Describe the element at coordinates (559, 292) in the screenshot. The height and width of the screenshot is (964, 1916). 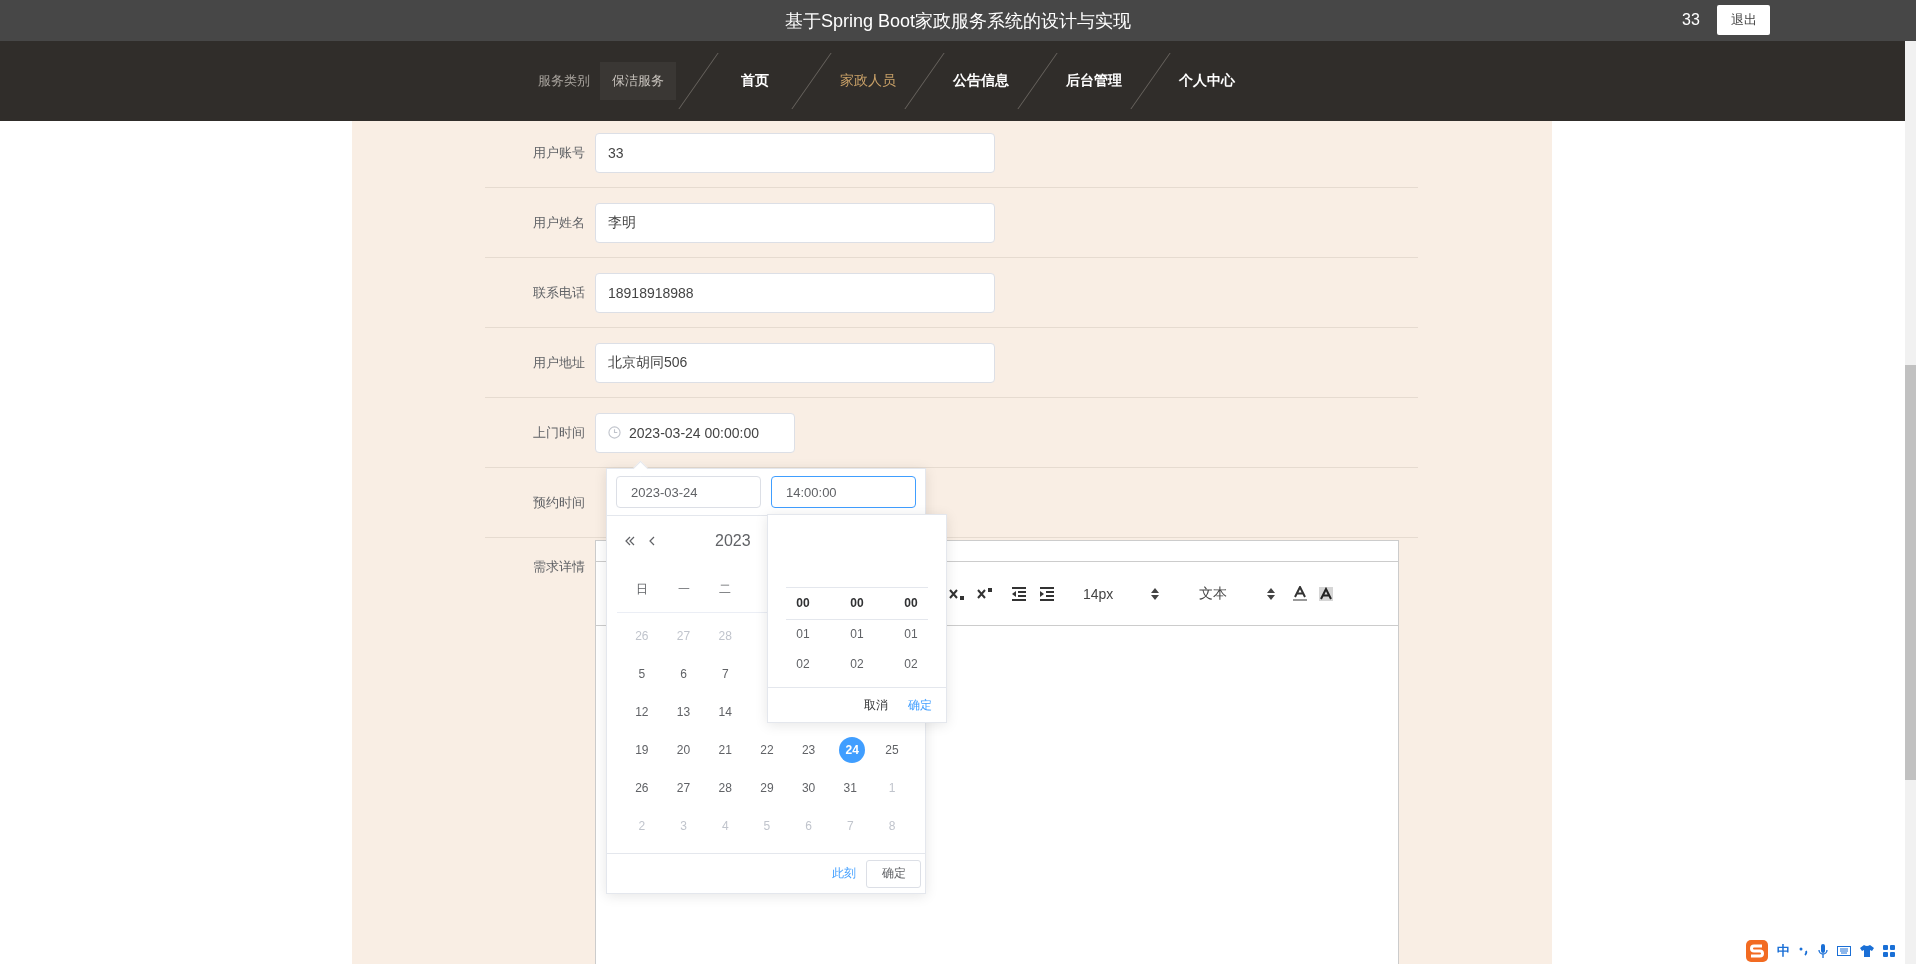
I see `field-label: 联系电话` at that location.